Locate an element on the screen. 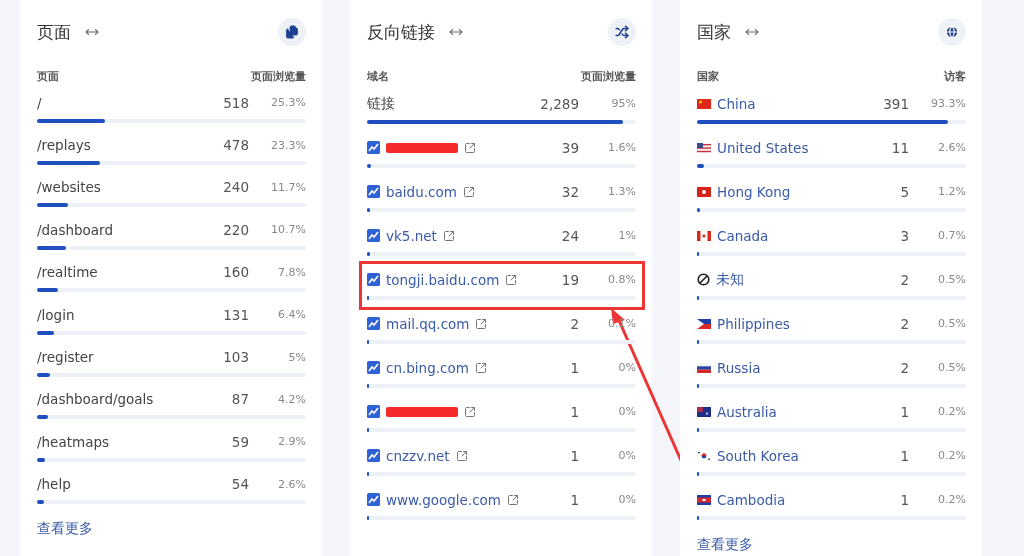 The height and width of the screenshot is (556, 1024). count-value: 131 is located at coordinates (236, 314).